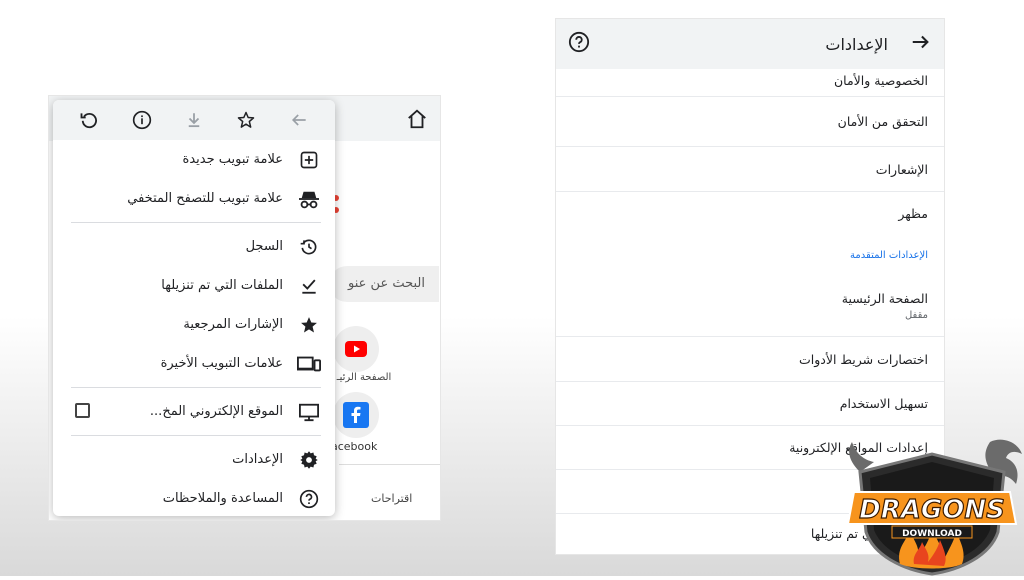  I want to click on facebook-shortcut, so click(356, 415).